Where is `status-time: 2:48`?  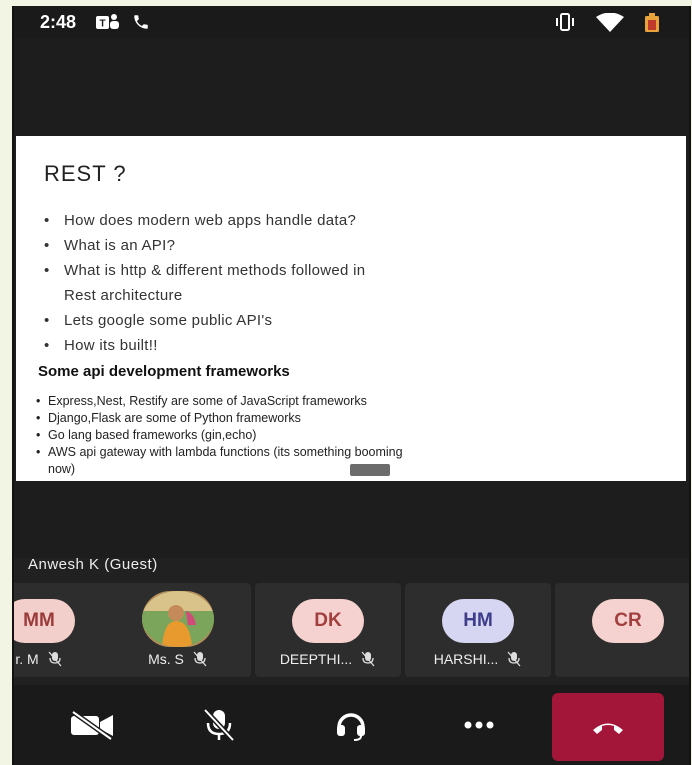 status-time: 2:48 is located at coordinates (58, 22).